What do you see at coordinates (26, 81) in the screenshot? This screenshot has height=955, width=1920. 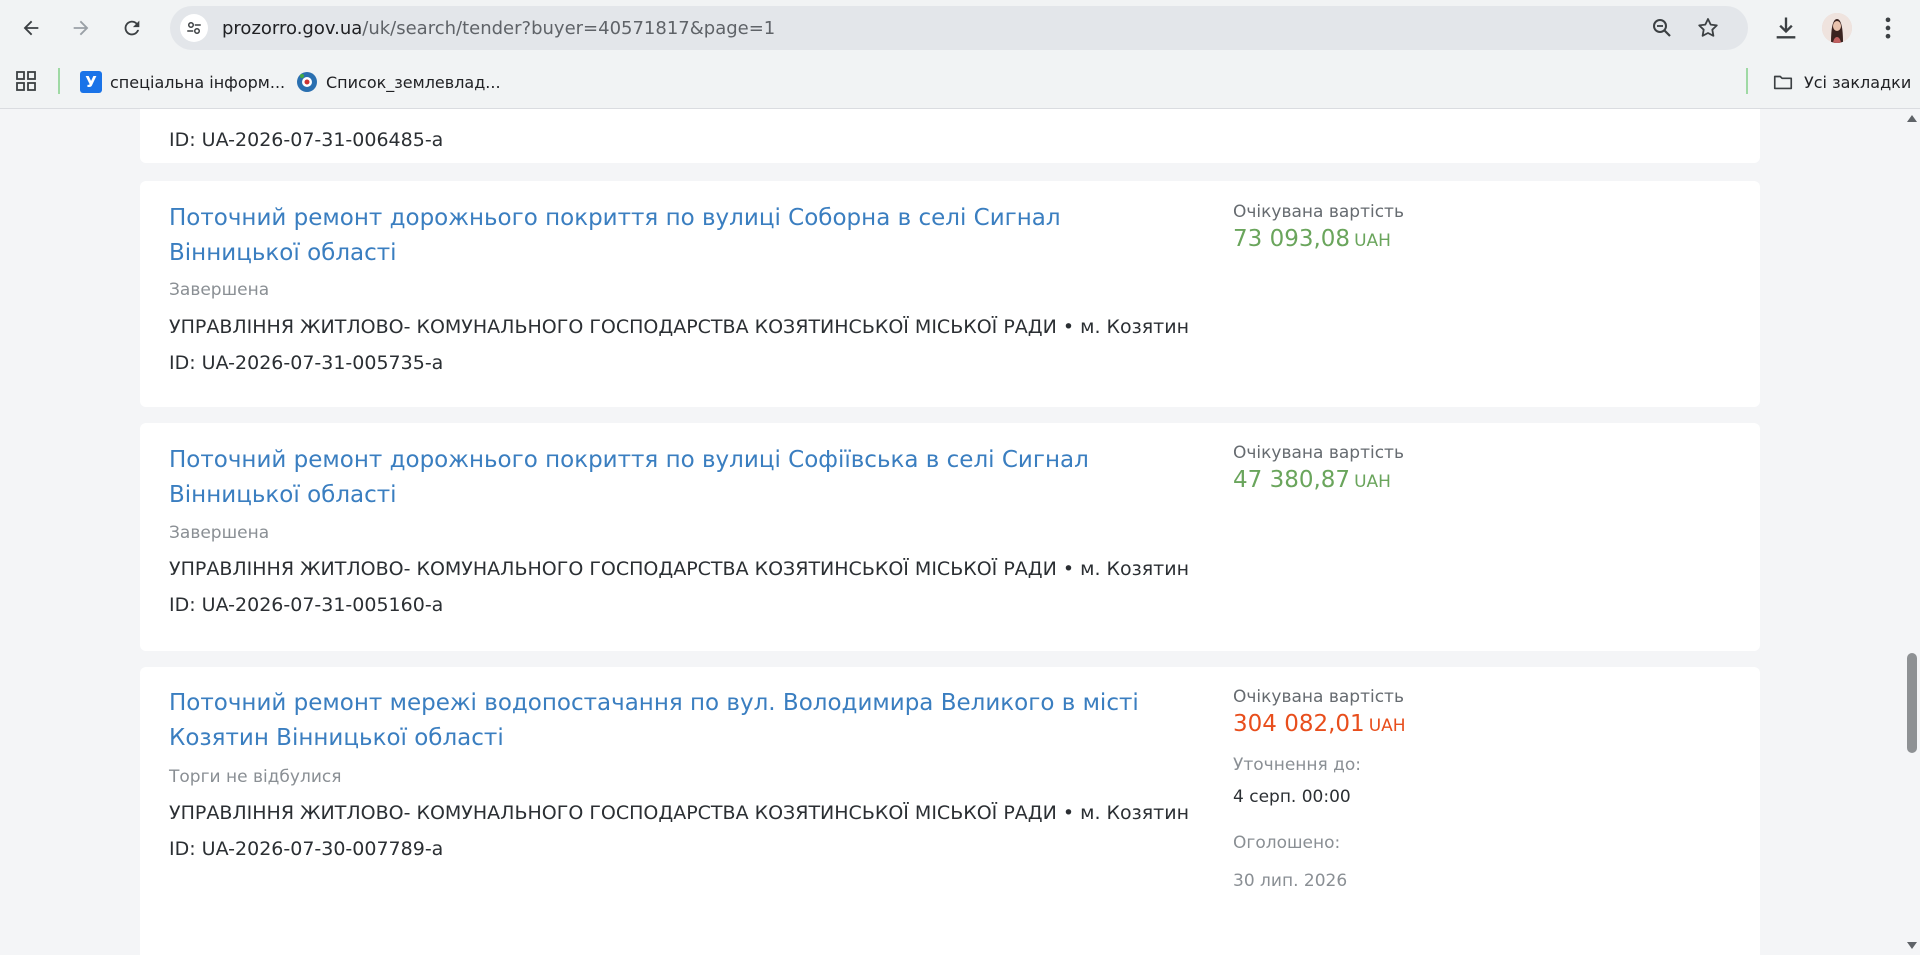 I see `apps-grid-icon` at bounding box center [26, 81].